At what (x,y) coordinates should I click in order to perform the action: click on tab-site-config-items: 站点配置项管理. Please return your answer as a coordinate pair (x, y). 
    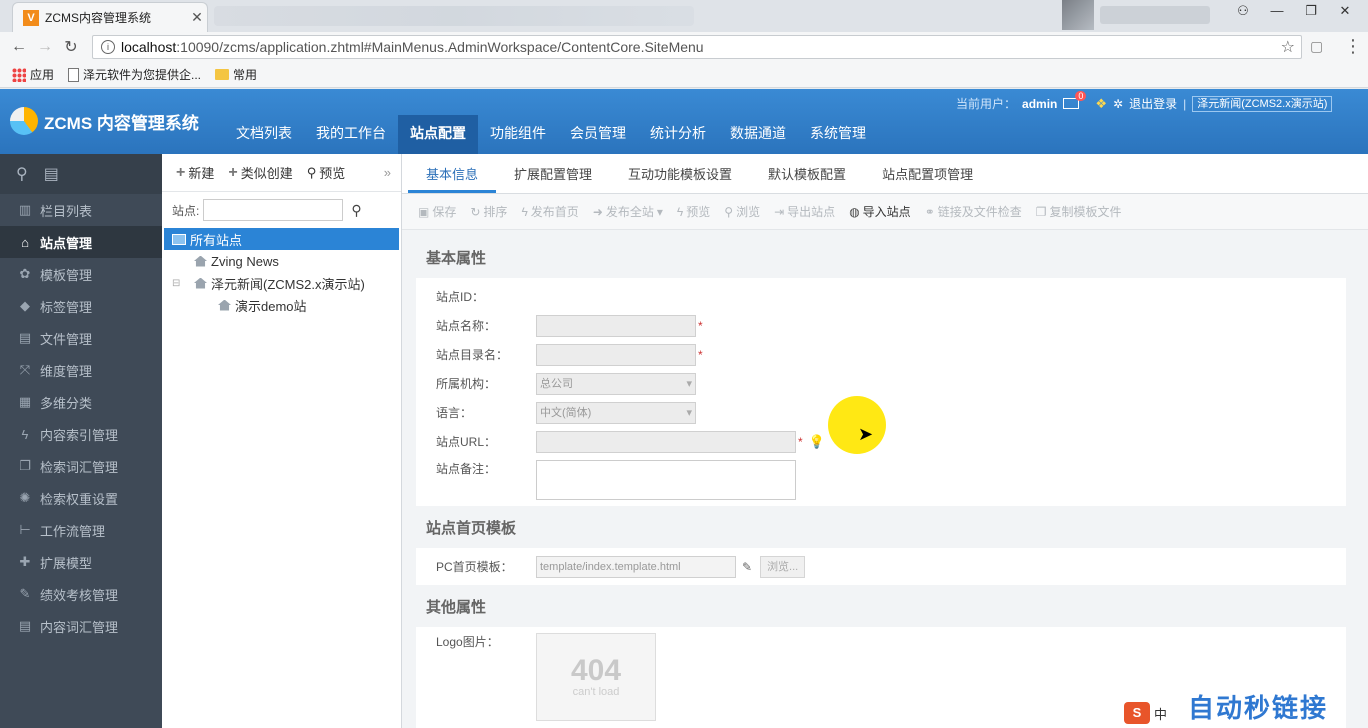
    Looking at the image, I should click on (927, 177).